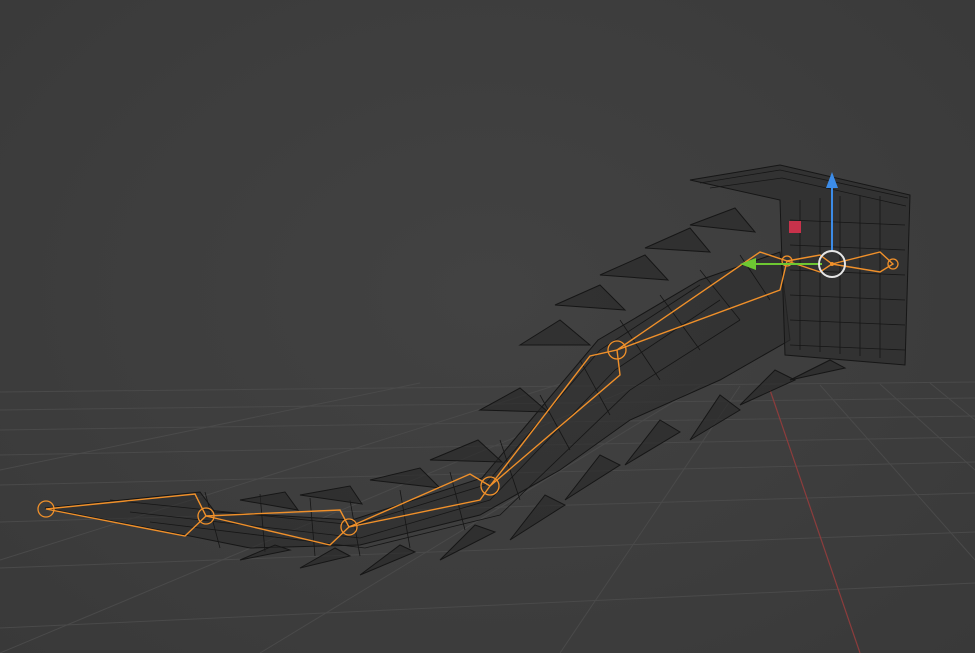  I want to click on gizmo-x-handle, so click(795, 227).